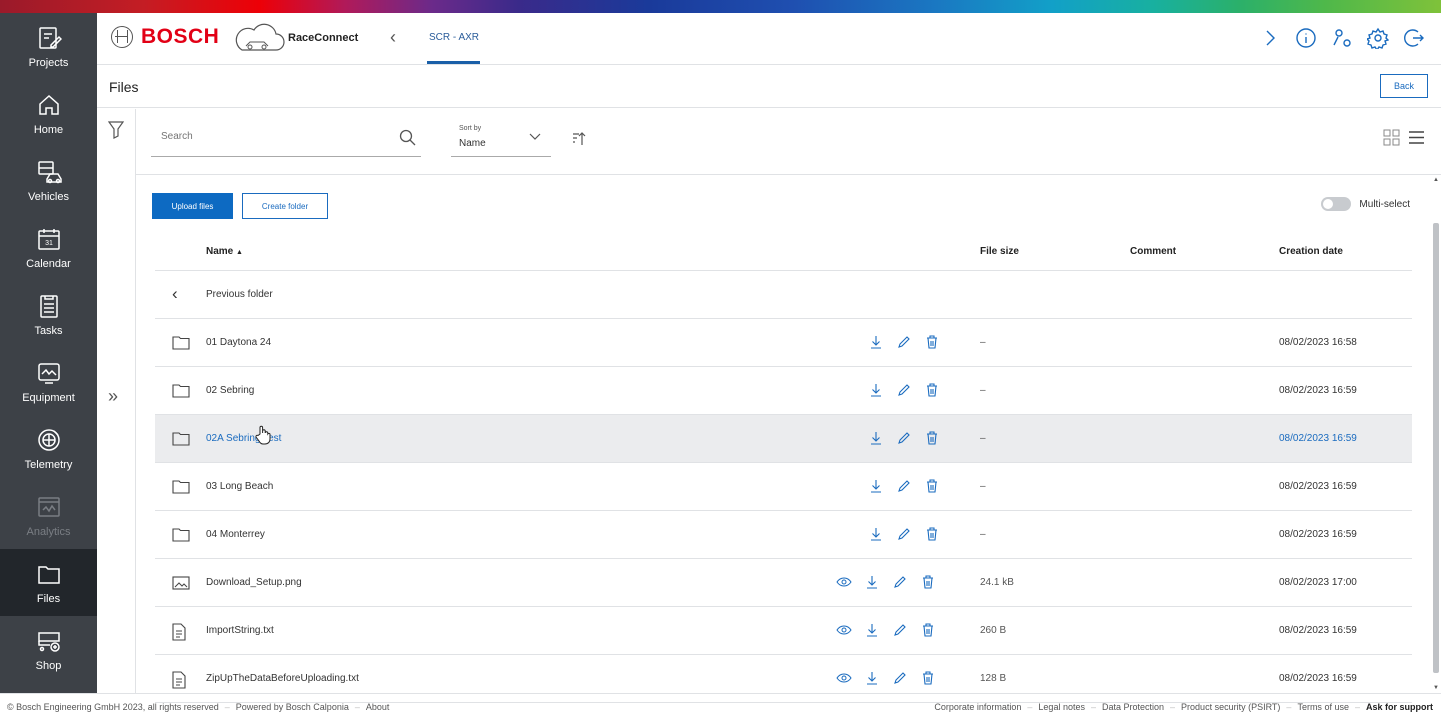 This screenshot has width=1441, height=719. Describe the element at coordinates (48, 381) in the screenshot. I see `sidebar-item-equipment: Equipment` at that location.